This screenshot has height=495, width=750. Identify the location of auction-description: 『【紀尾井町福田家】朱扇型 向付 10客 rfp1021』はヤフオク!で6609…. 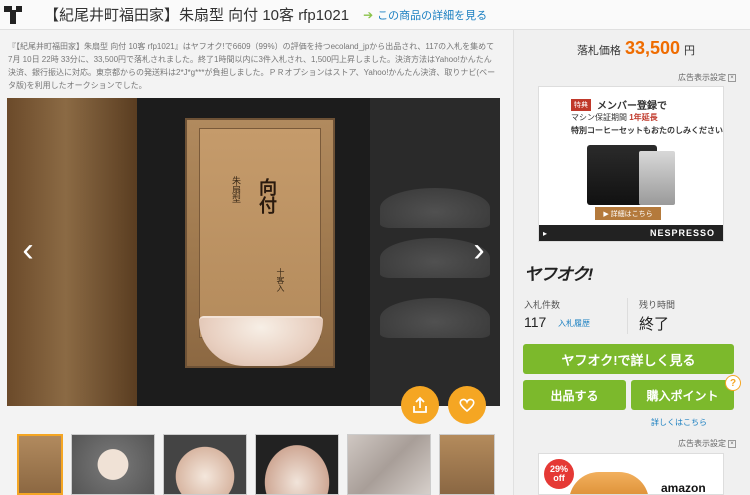
(252, 66).